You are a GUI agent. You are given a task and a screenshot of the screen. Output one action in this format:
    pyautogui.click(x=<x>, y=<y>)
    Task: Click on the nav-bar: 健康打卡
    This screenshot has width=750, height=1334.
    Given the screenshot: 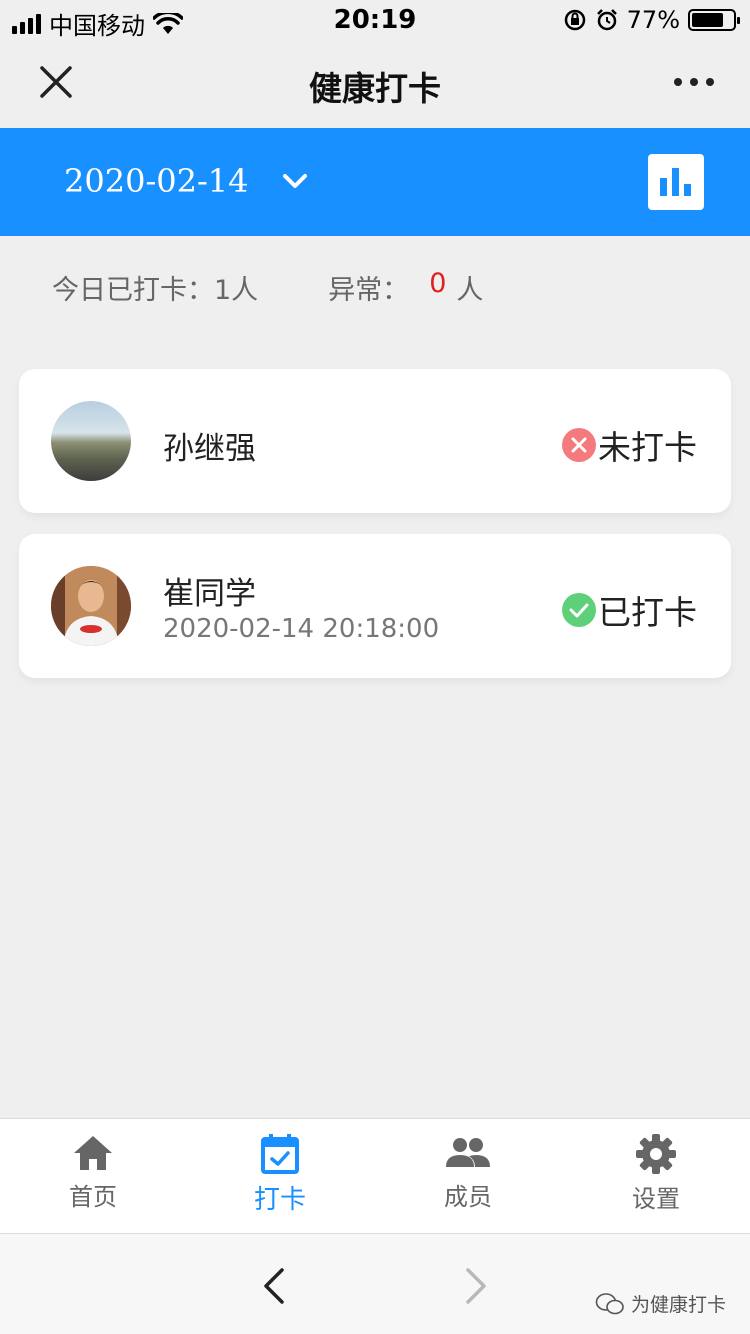 What is the action you would take?
    pyautogui.click(x=375, y=84)
    